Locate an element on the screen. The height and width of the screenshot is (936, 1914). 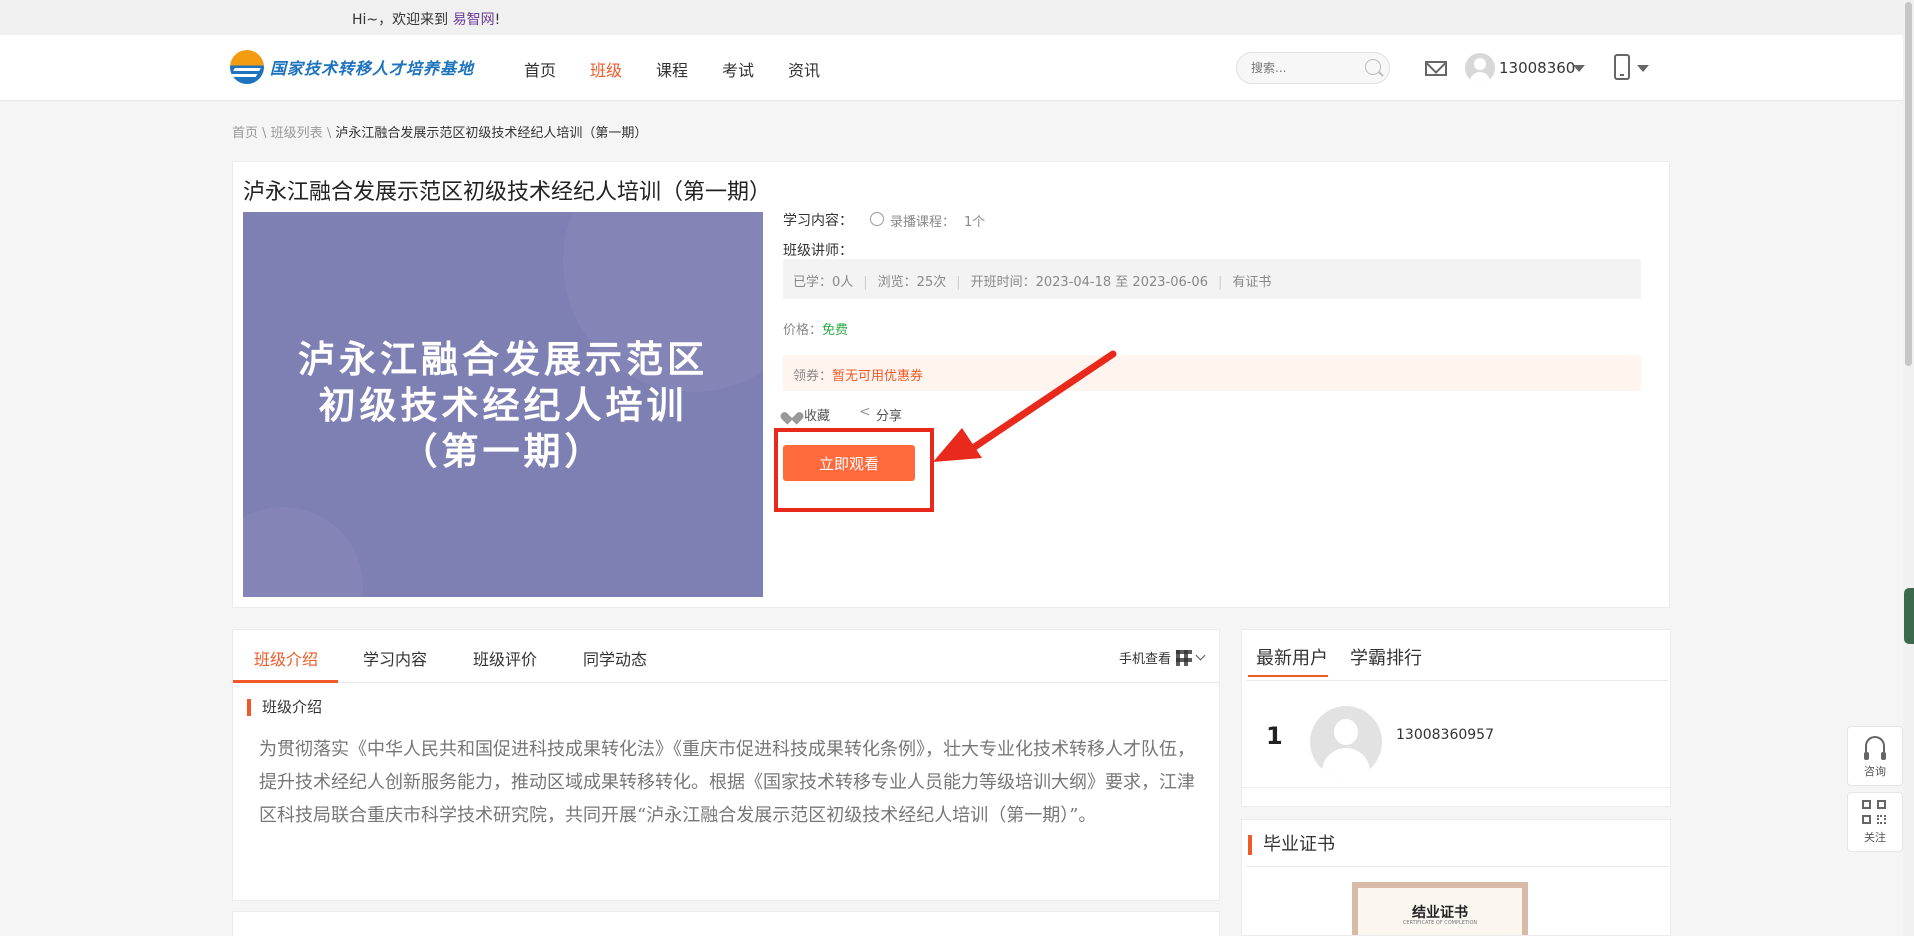
cover-line: 初级技术经纪人培训 is located at coordinates (503, 405).